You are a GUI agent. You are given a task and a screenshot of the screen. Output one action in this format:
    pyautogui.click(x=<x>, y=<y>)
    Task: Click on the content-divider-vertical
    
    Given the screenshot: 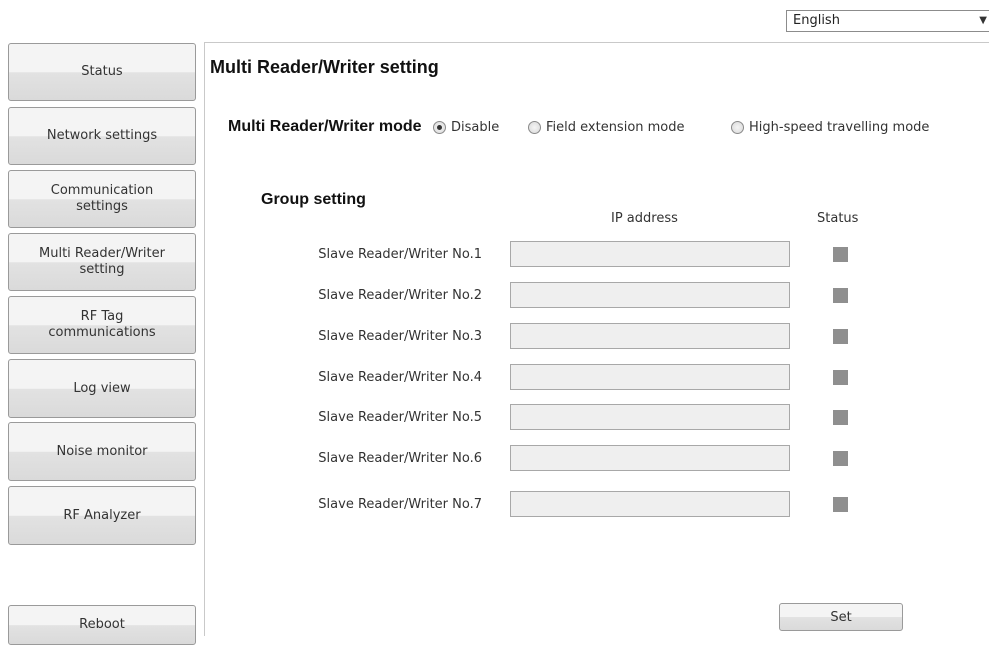 What is the action you would take?
    pyautogui.click(x=204, y=339)
    